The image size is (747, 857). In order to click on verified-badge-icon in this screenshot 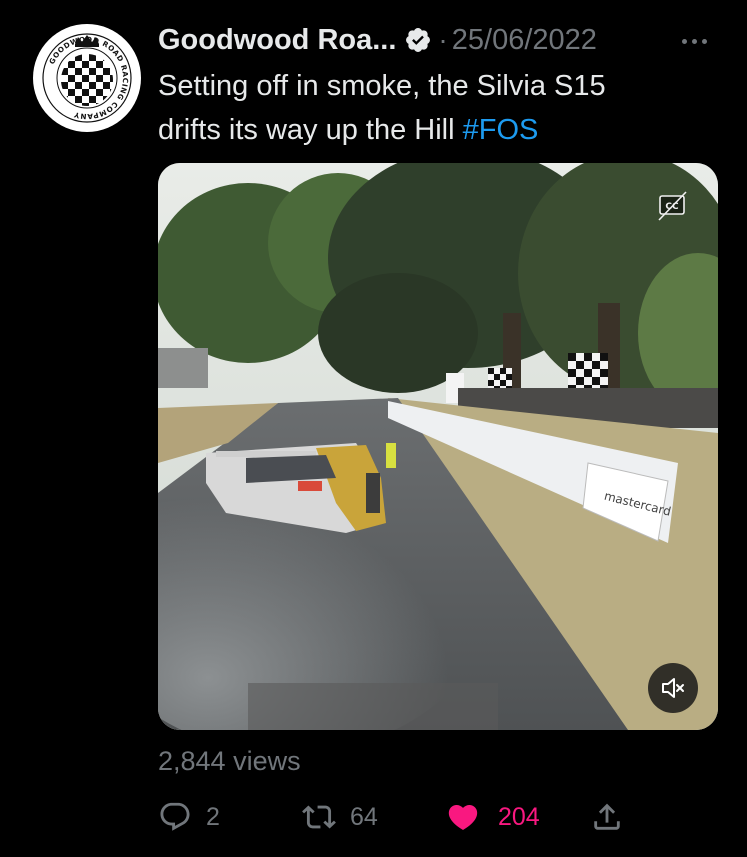, I will do `click(418, 40)`.